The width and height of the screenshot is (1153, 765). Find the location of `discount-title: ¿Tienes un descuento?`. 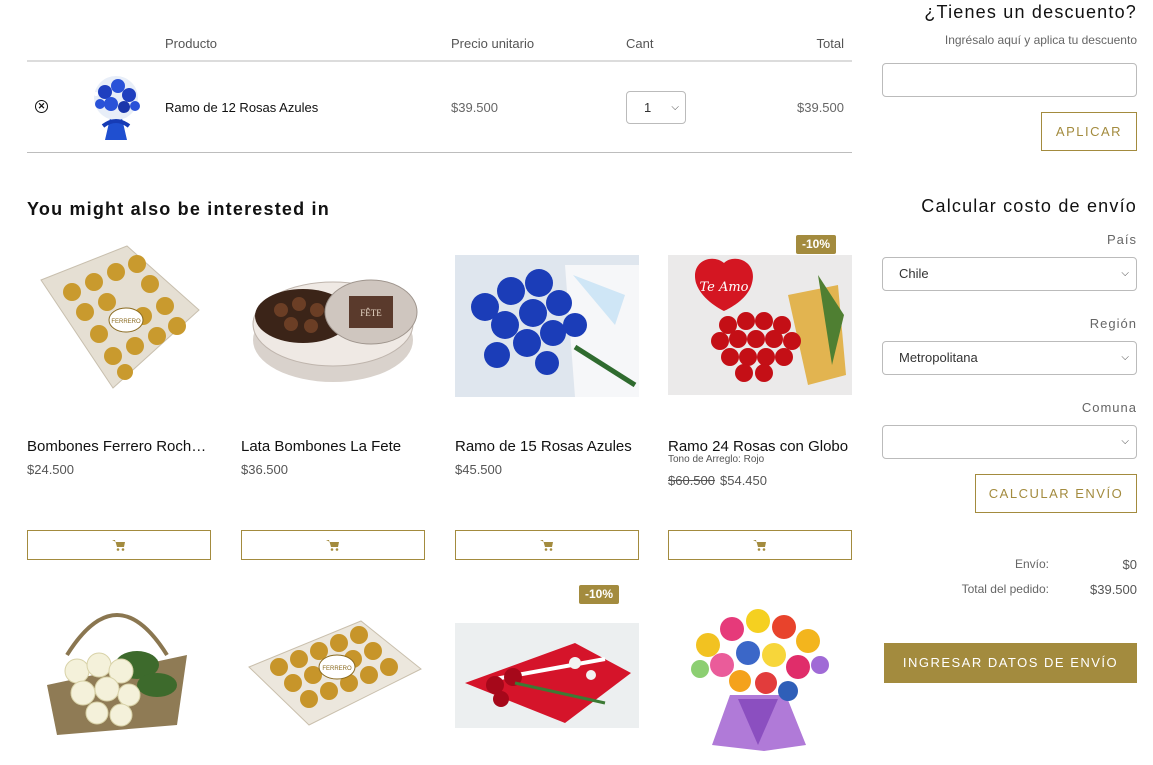

discount-title: ¿Tienes un descuento? is located at coordinates (1030, 12).